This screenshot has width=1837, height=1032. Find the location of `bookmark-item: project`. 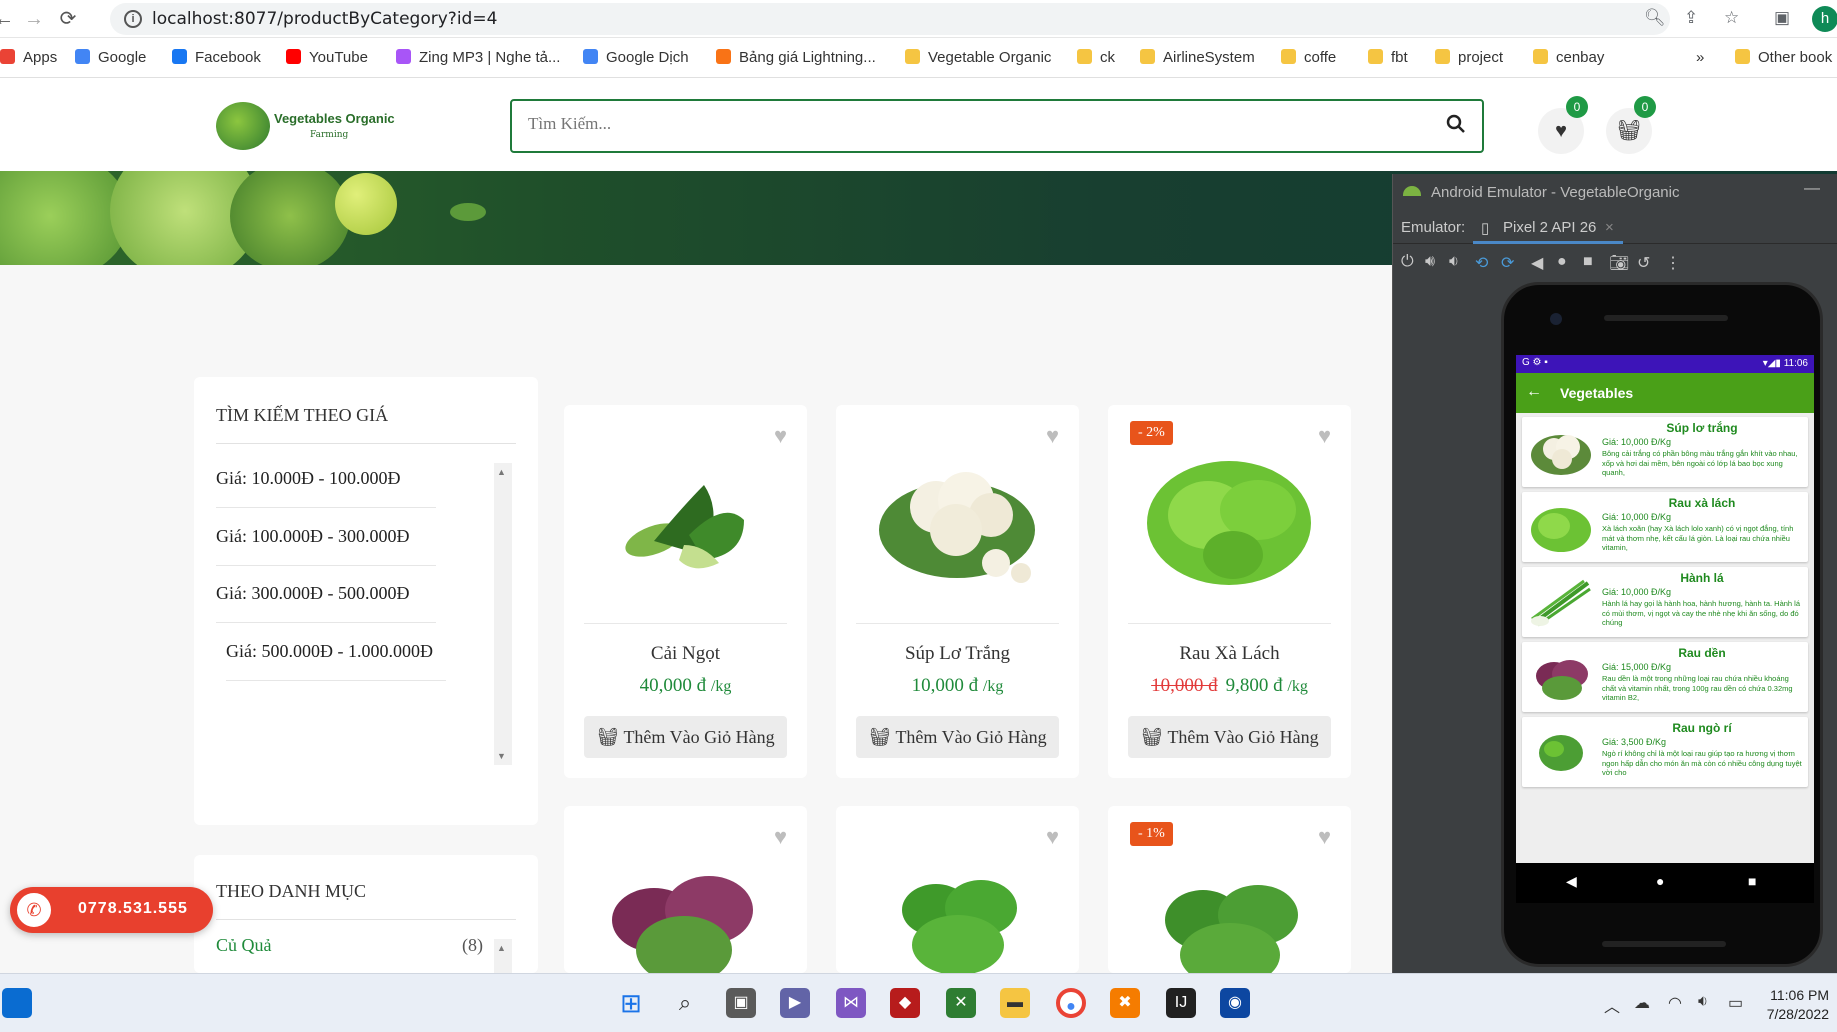

bookmark-item: project is located at coordinates (1469, 57).